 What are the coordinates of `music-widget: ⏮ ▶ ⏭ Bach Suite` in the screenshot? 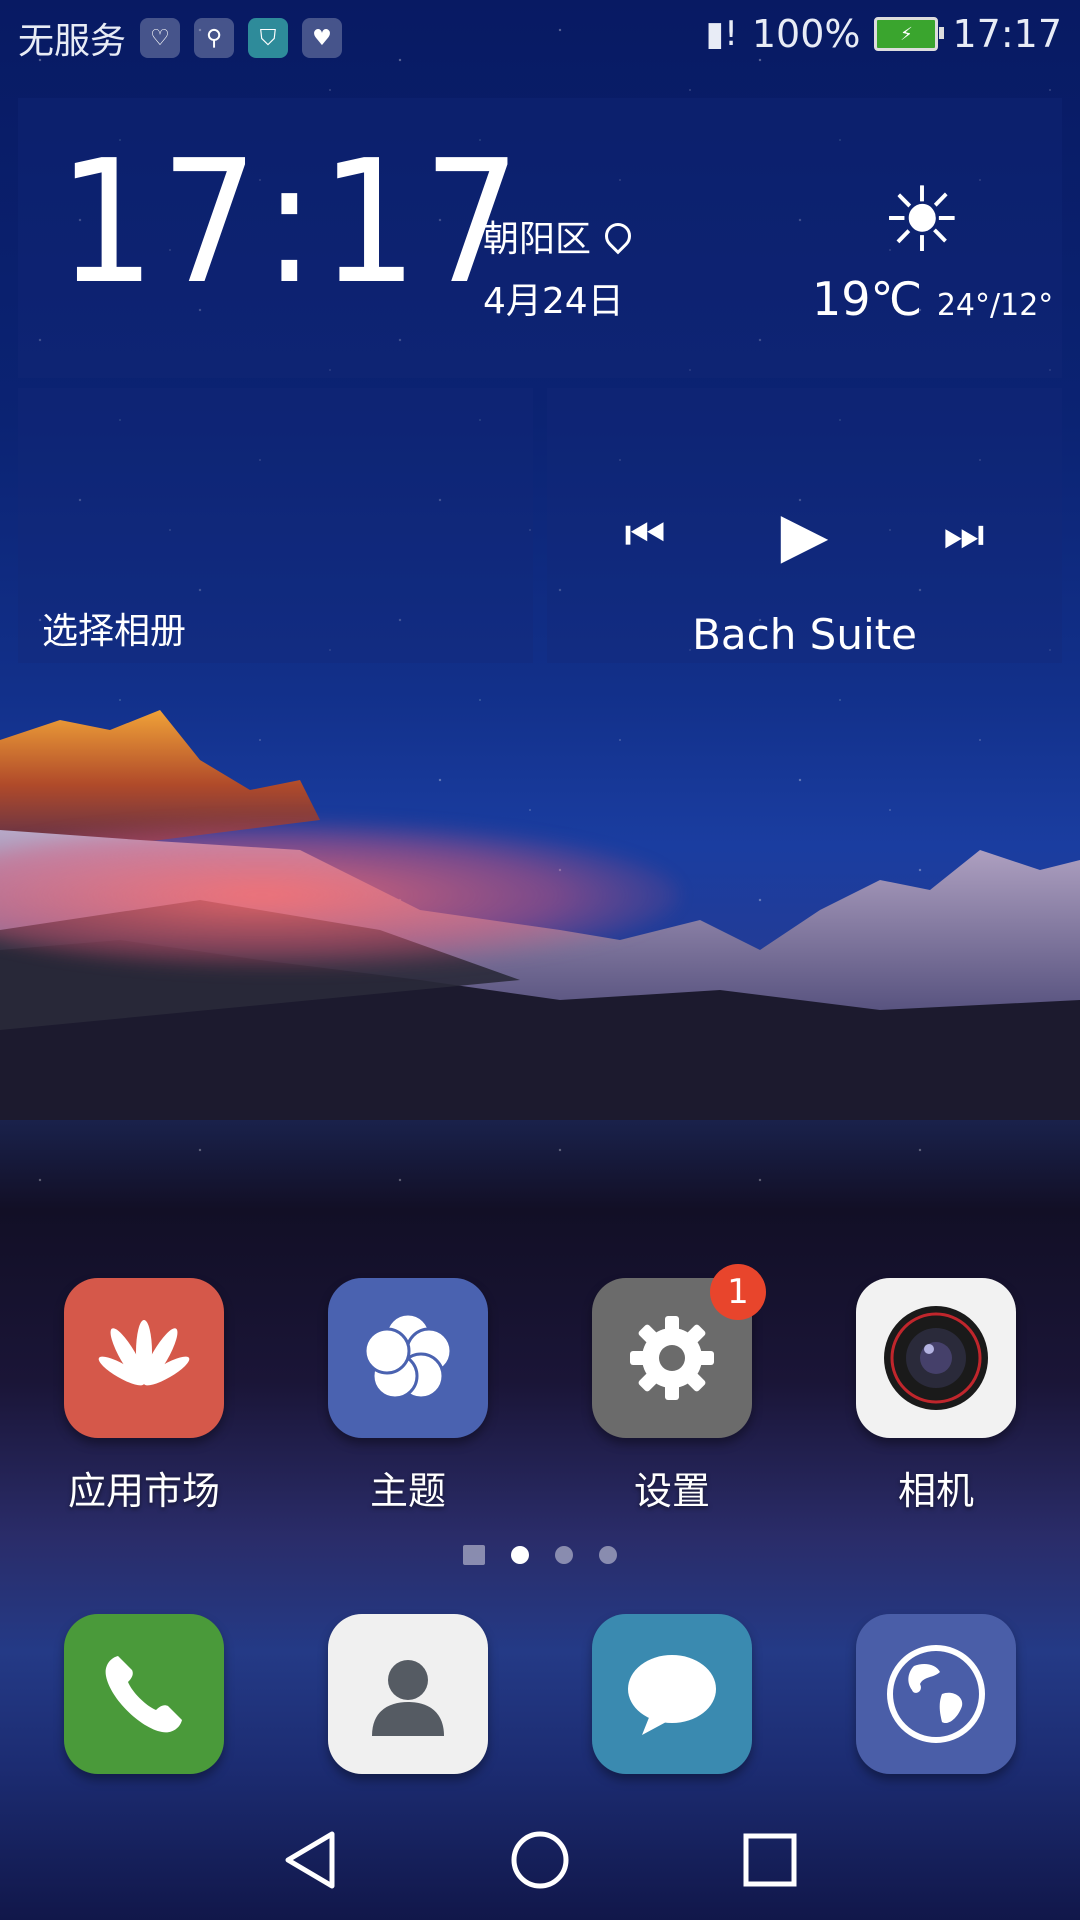 It's located at (804, 525).